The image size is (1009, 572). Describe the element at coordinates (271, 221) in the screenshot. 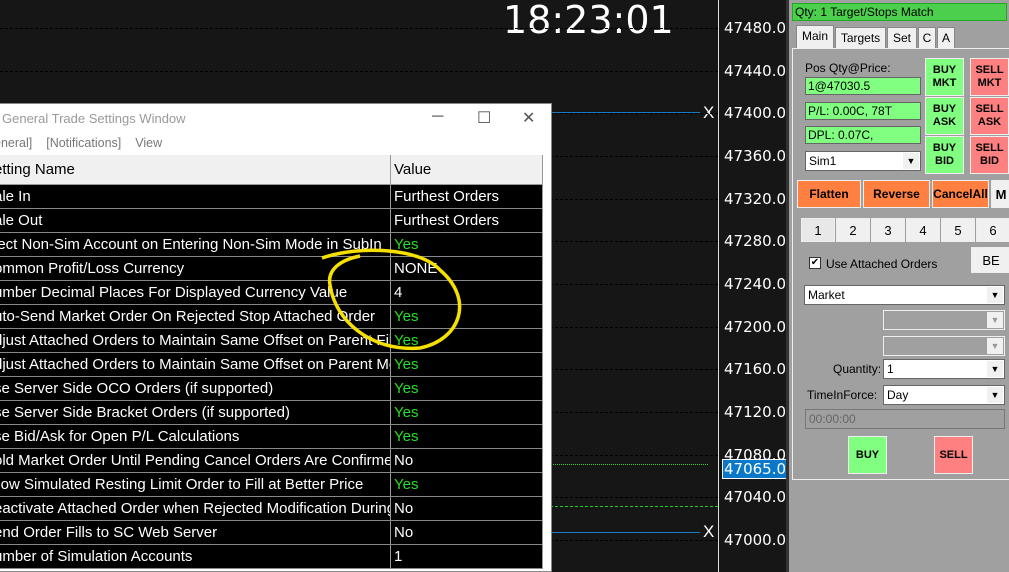

I see `table-row: ale OutFurthest Orders` at that location.